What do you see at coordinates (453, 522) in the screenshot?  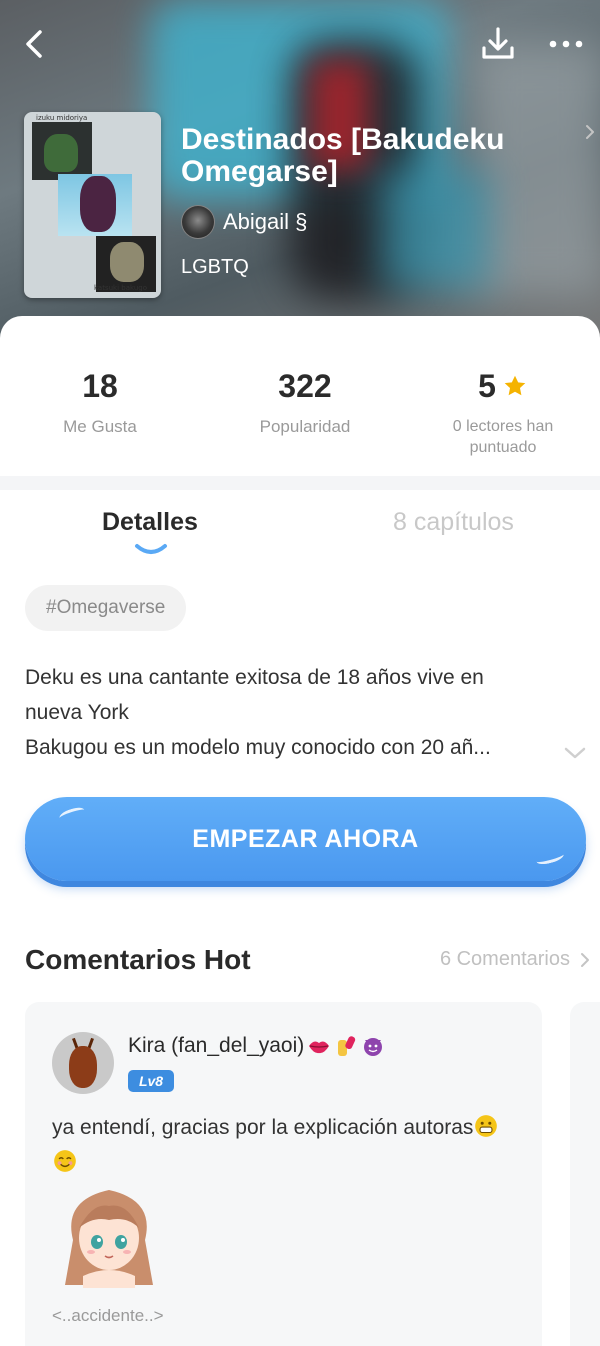 I see `tab-chapters: 8 capítulos` at bounding box center [453, 522].